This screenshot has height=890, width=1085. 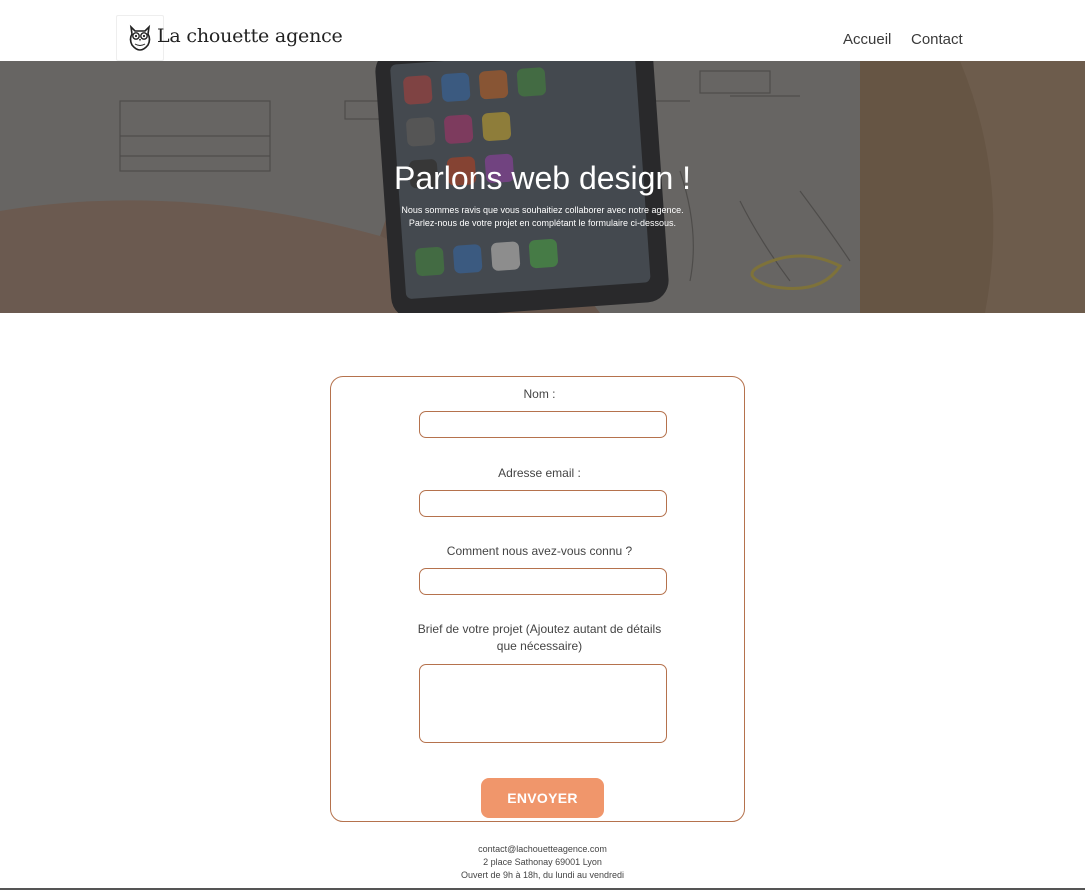 What do you see at coordinates (543, 424) in the screenshot?
I see `name-input` at bounding box center [543, 424].